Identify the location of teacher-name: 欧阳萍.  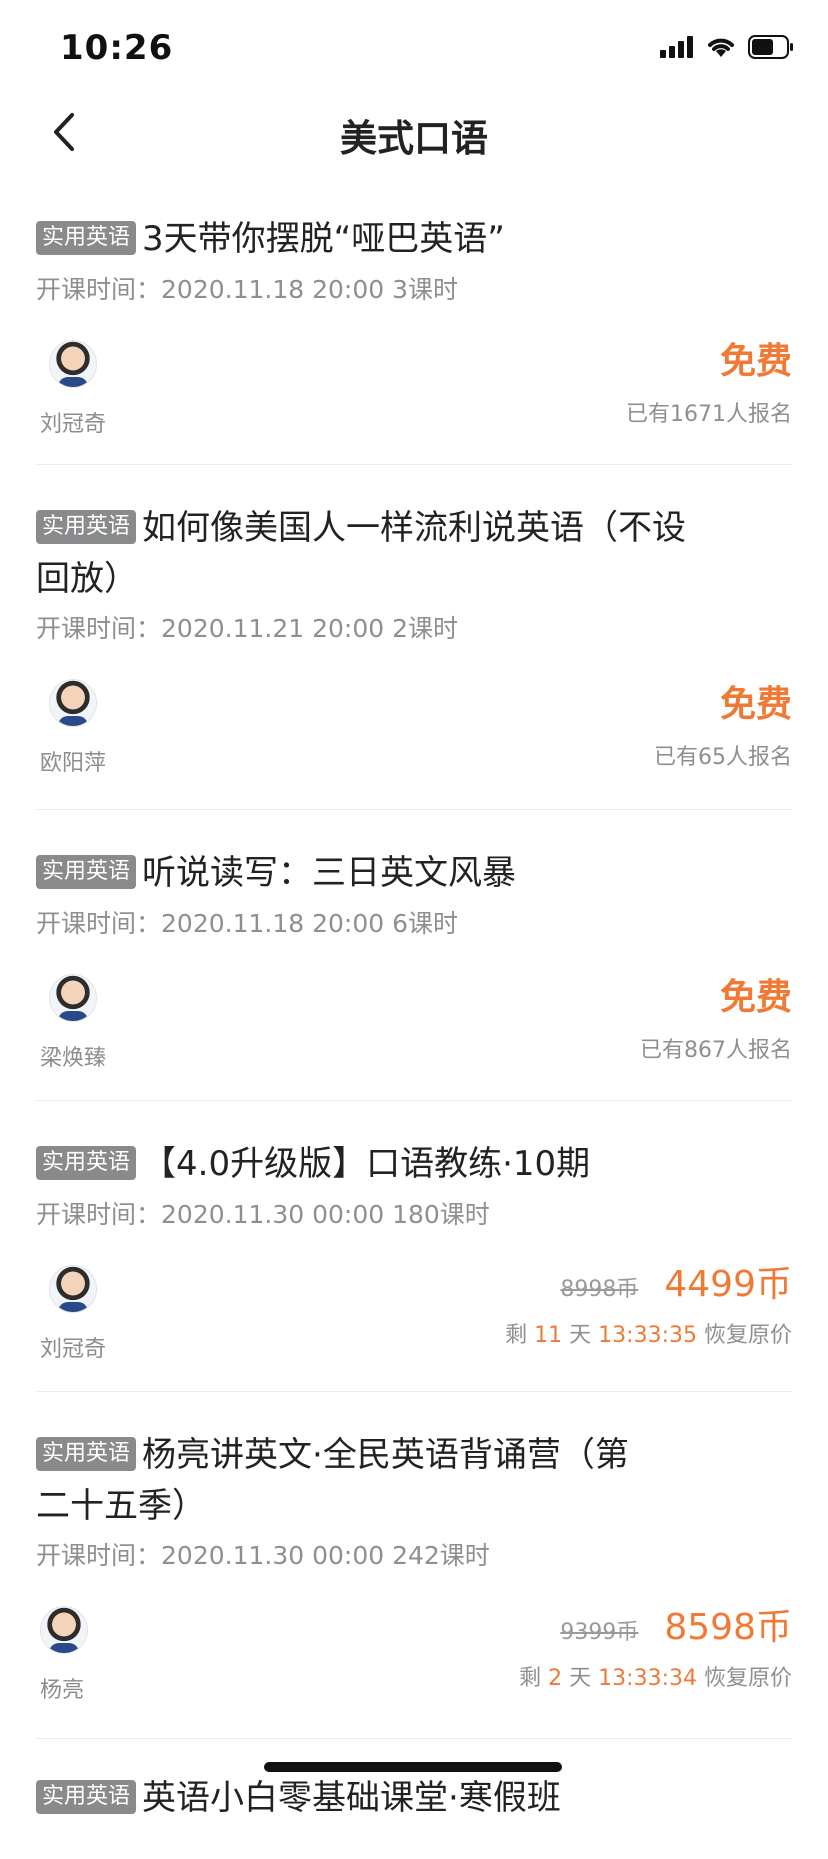
(73, 763).